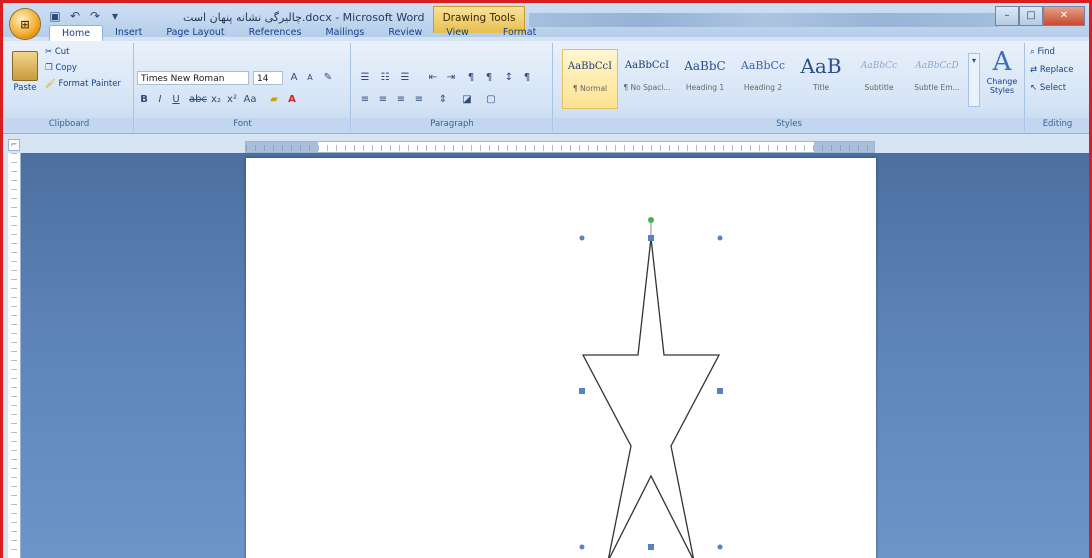 This screenshot has height=558, width=1092. Describe the element at coordinates (193, 78) in the screenshot. I see `font-name-box: Times New Roman` at that location.